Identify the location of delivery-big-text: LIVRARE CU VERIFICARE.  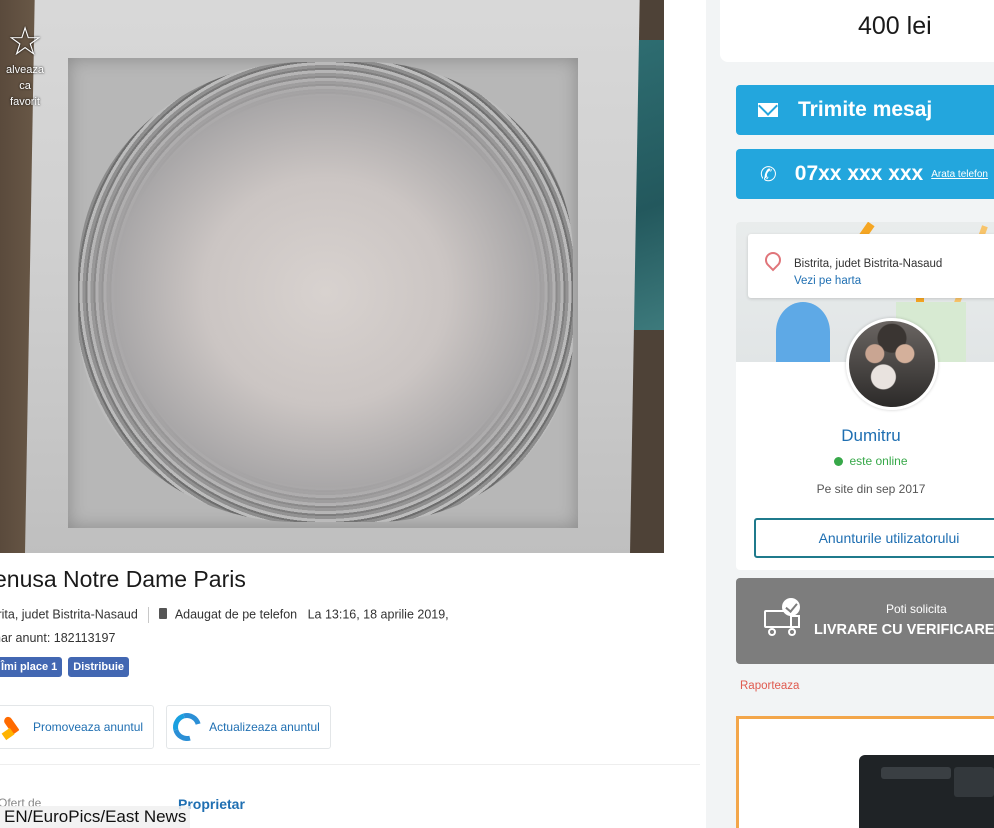
(904, 630).